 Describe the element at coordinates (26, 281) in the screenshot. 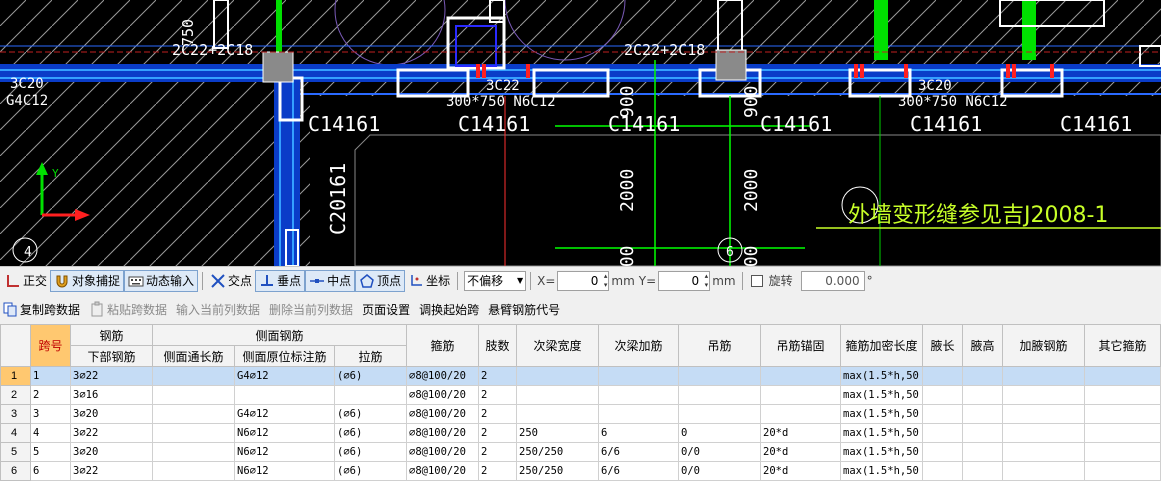

I see `ortho-button: 正交` at that location.